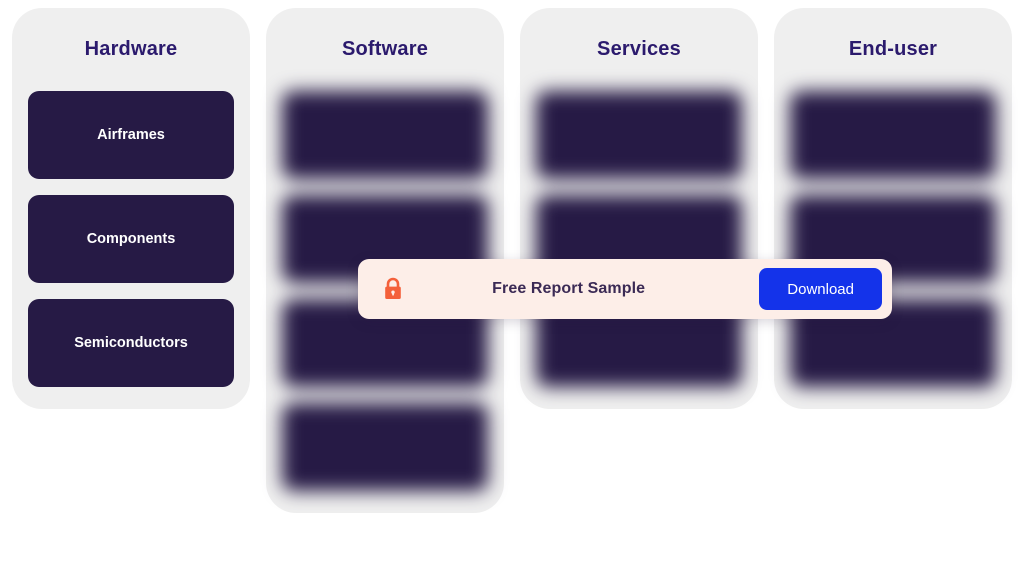  Describe the element at coordinates (131, 343) in the screenshot. I see `segment-card: Semiconductors` at that location.